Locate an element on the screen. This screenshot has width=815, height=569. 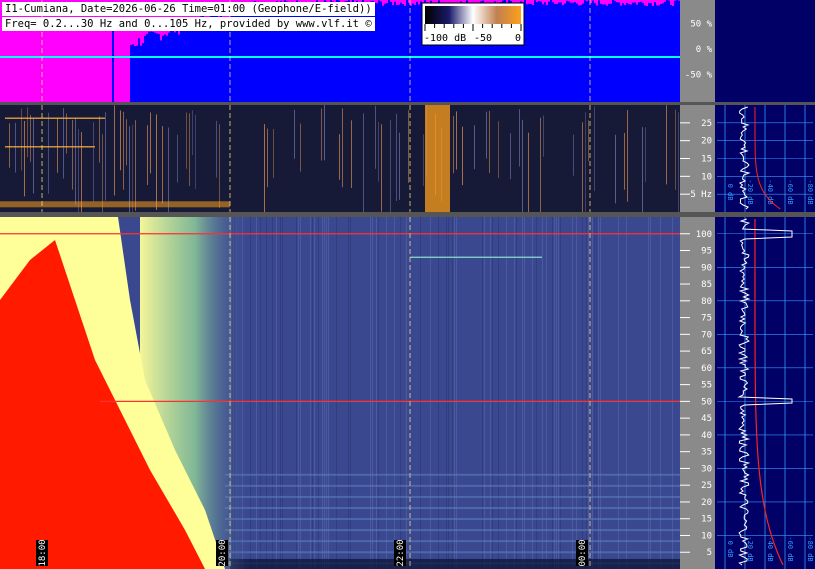
geophone-tick-label: 25 is located at coordinates (706, 124).